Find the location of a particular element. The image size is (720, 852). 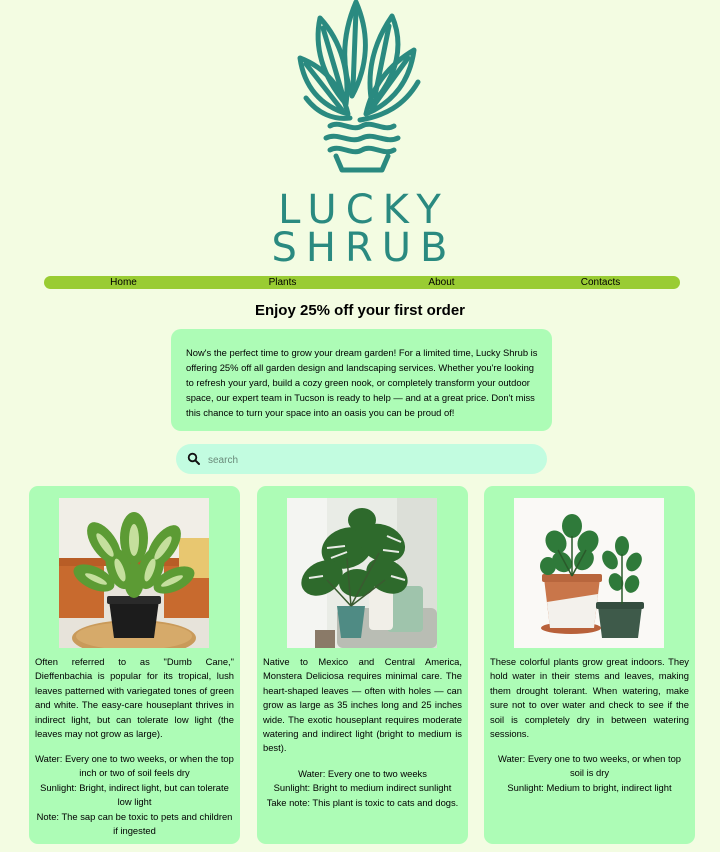

plant-in-pot-icon is located at coordinates (359, 86).